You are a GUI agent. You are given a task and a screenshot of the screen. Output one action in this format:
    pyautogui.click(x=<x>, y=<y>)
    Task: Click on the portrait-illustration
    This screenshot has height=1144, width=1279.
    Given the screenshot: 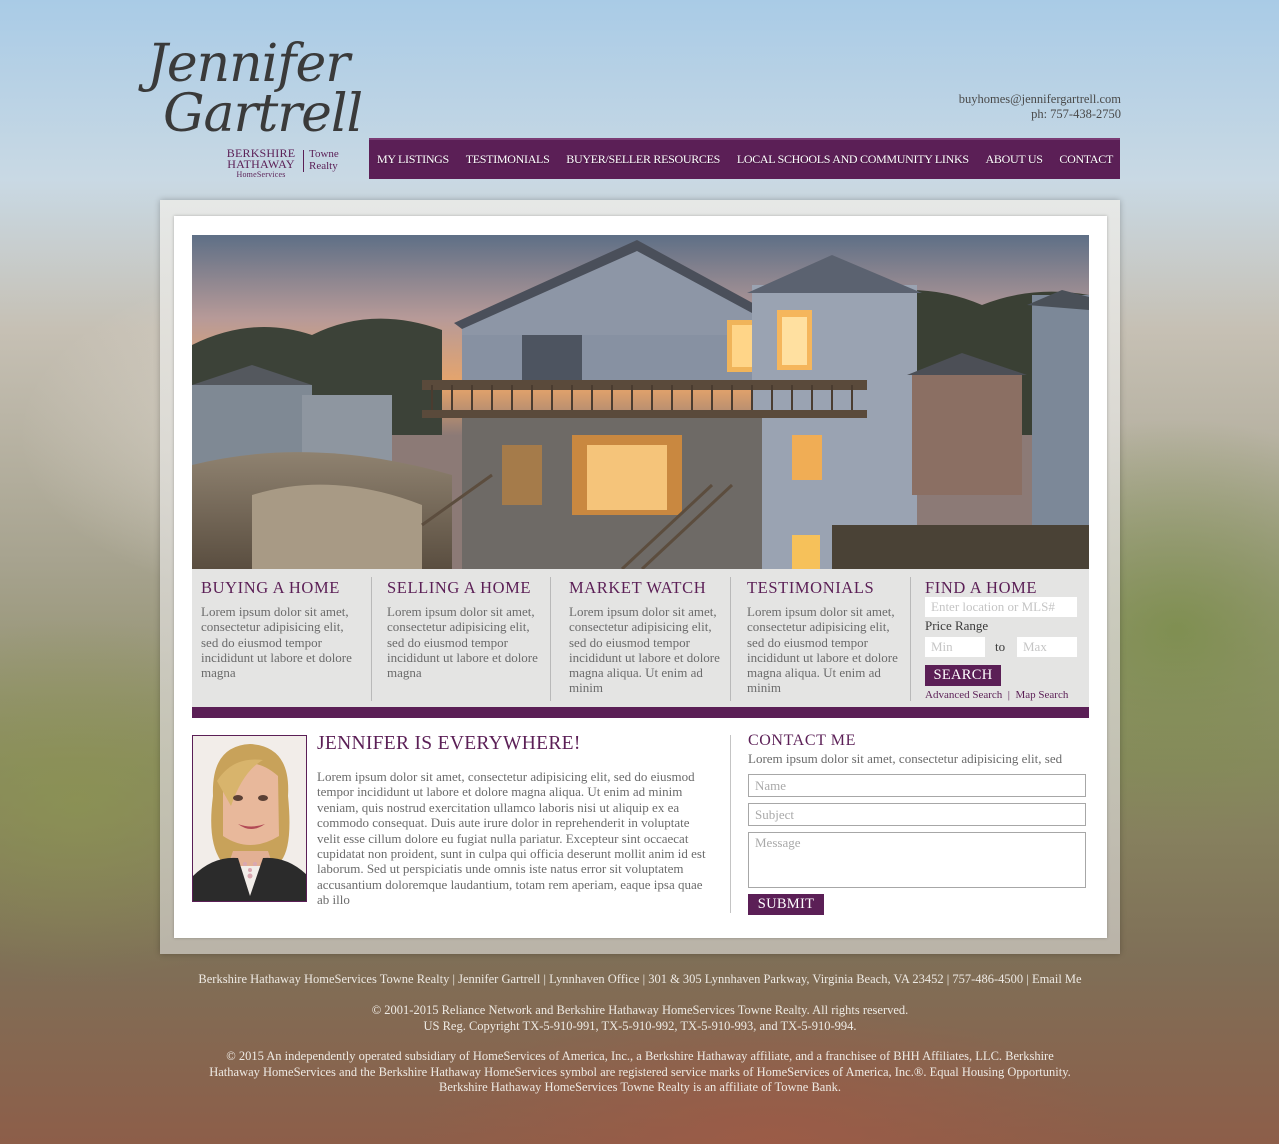 What is the action you would take?
    pyautogui.click(x=249, y=818)
    